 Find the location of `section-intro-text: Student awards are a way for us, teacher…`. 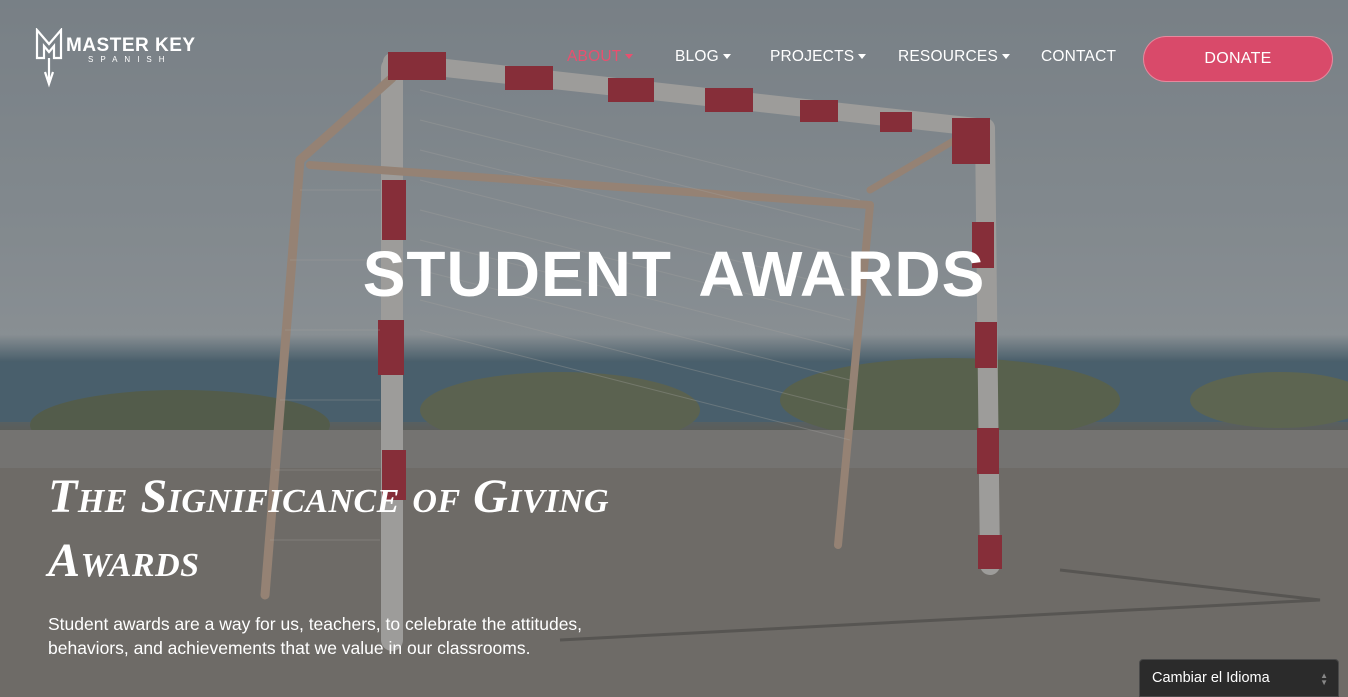

section-intro-text: Student awards are a way for us, teacher… is located at coordinates (315, 636).